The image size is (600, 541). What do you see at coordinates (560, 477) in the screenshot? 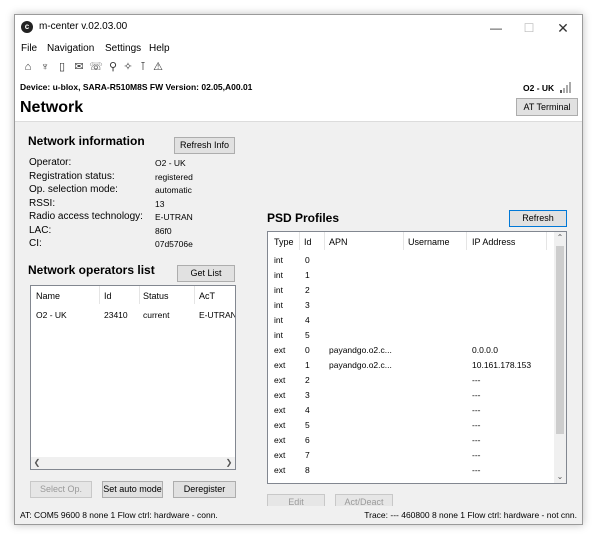
I see `scroll-down-icon: ⌄` at bounding box center [560, 477].